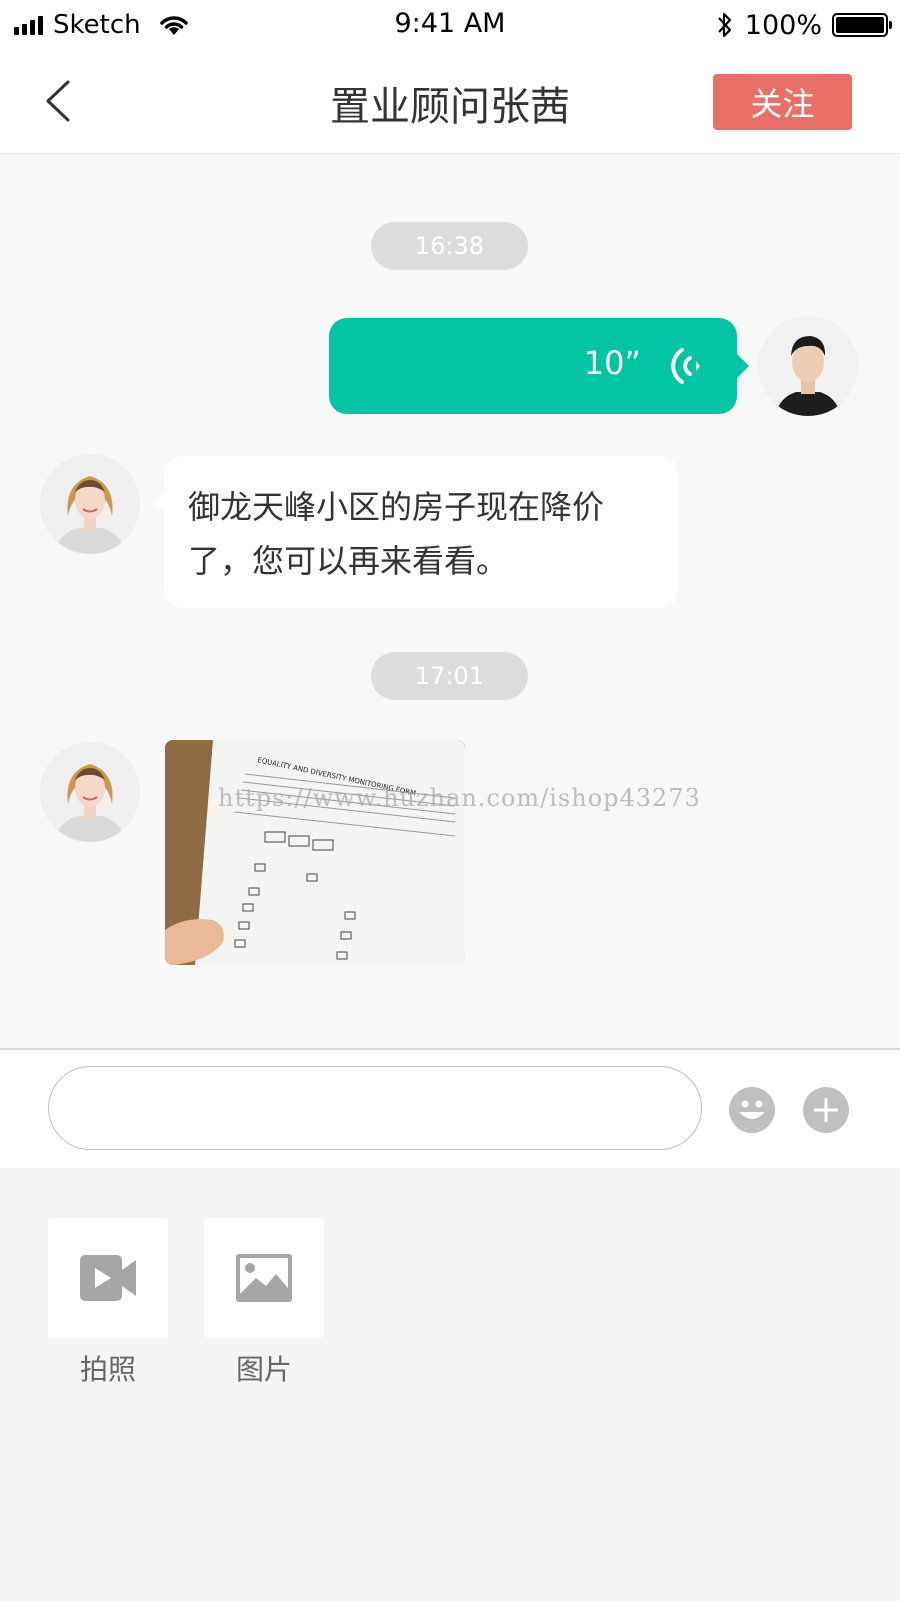 The width and height of the screenshot is (900, 1601). What do you see at coordinates (107, 1369) in the screenshot?
I see `camera-action-label: 拍照` at bounding box center [107, 1369].